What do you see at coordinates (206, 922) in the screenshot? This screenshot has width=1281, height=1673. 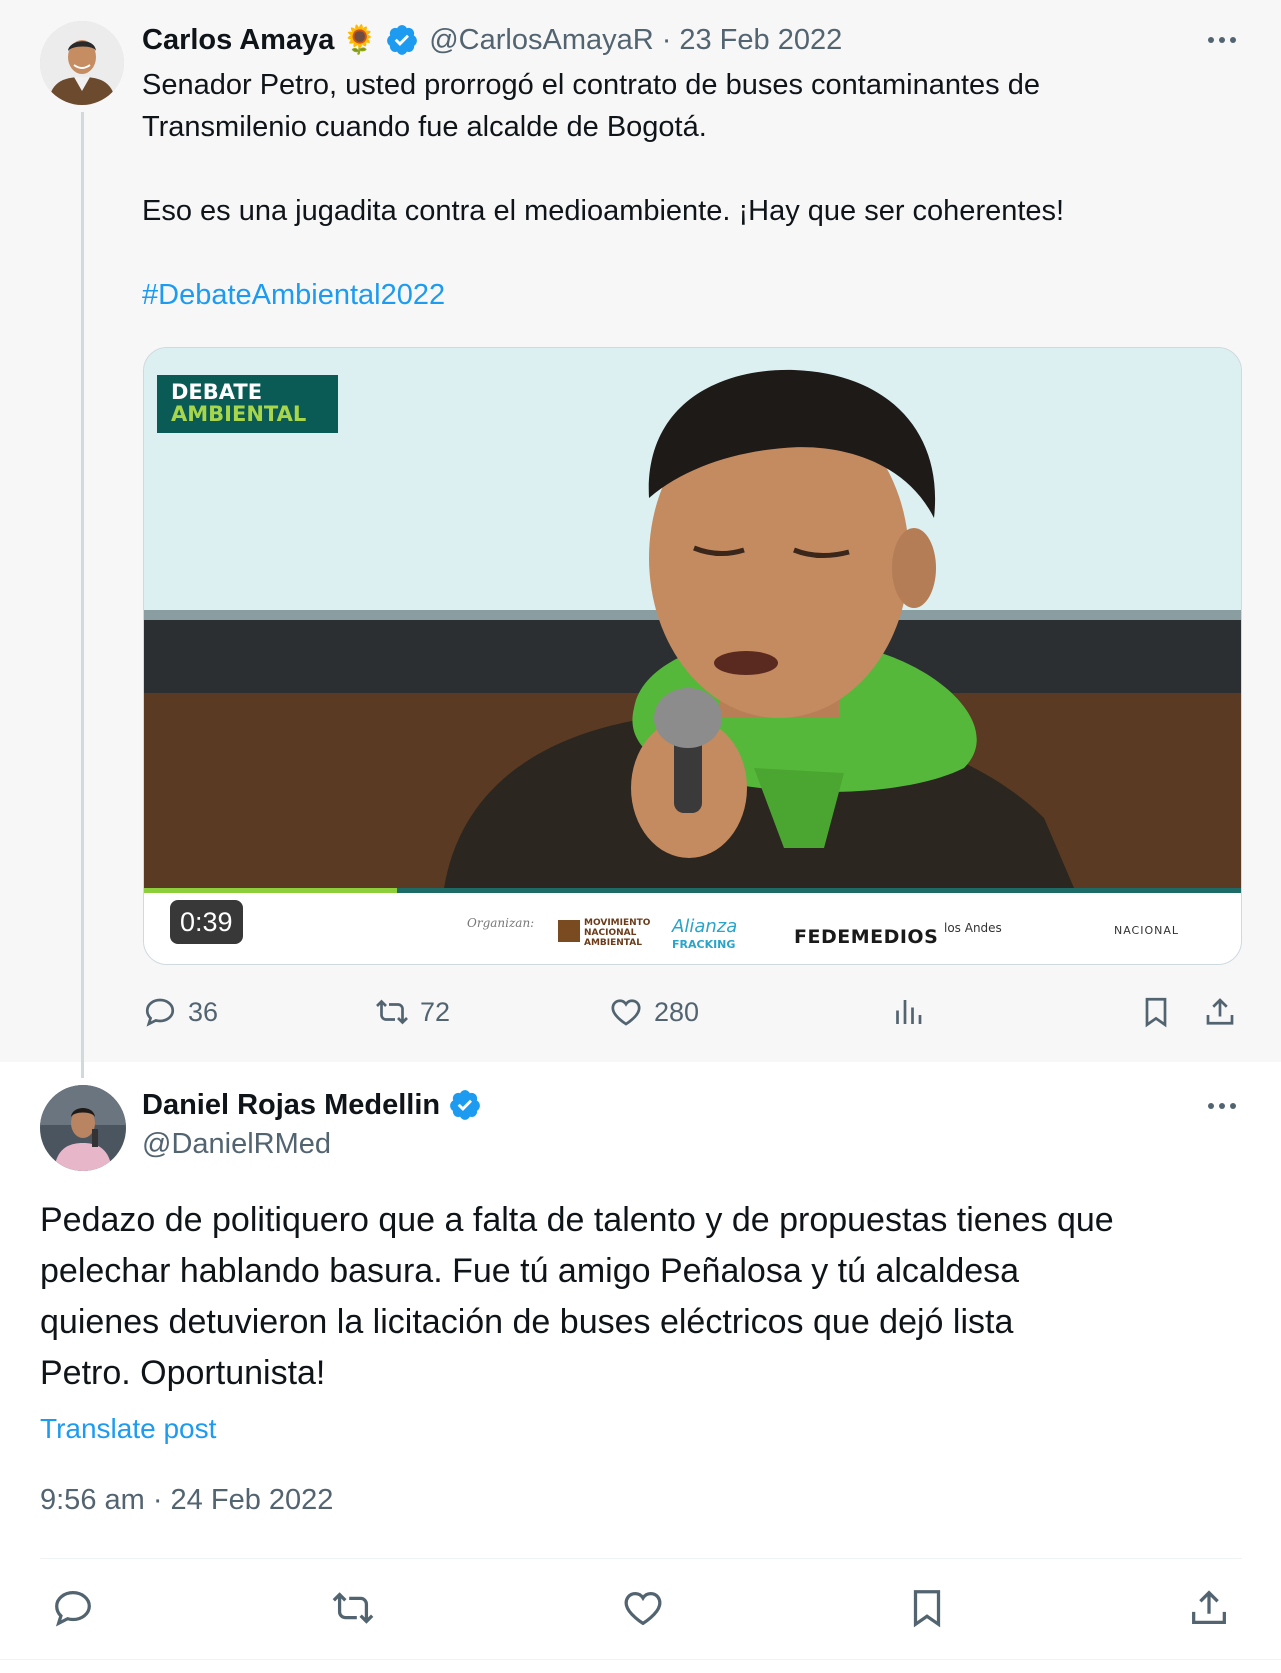 I see `video-duration-badge: 0:39` at bounding box center [206, 922].